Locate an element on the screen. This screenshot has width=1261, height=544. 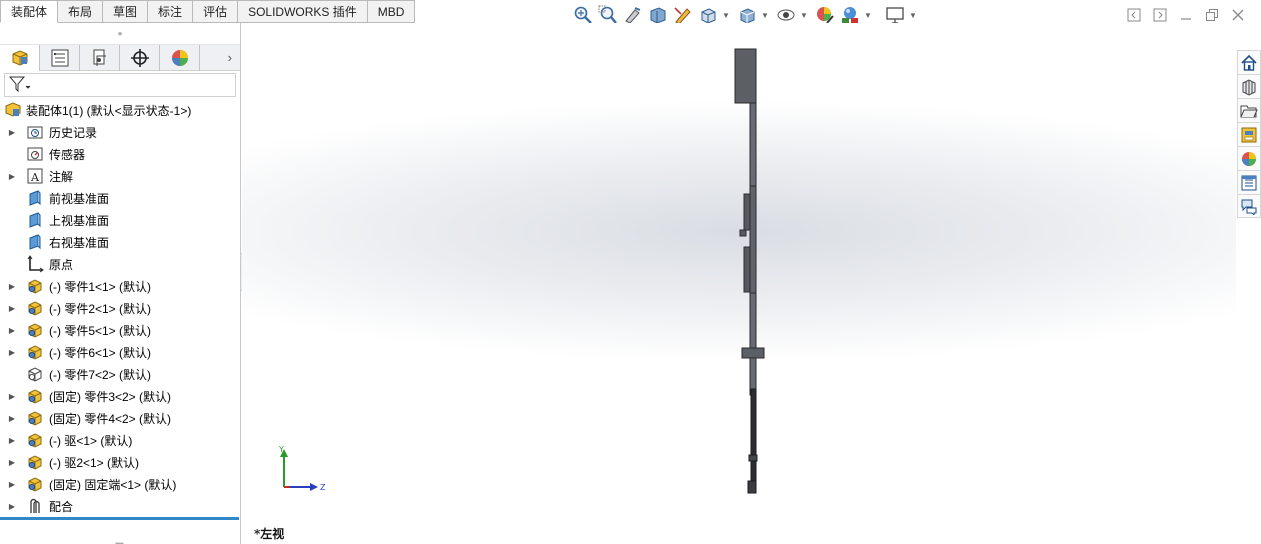
model-middle-block is located at coordinates (753, 239).